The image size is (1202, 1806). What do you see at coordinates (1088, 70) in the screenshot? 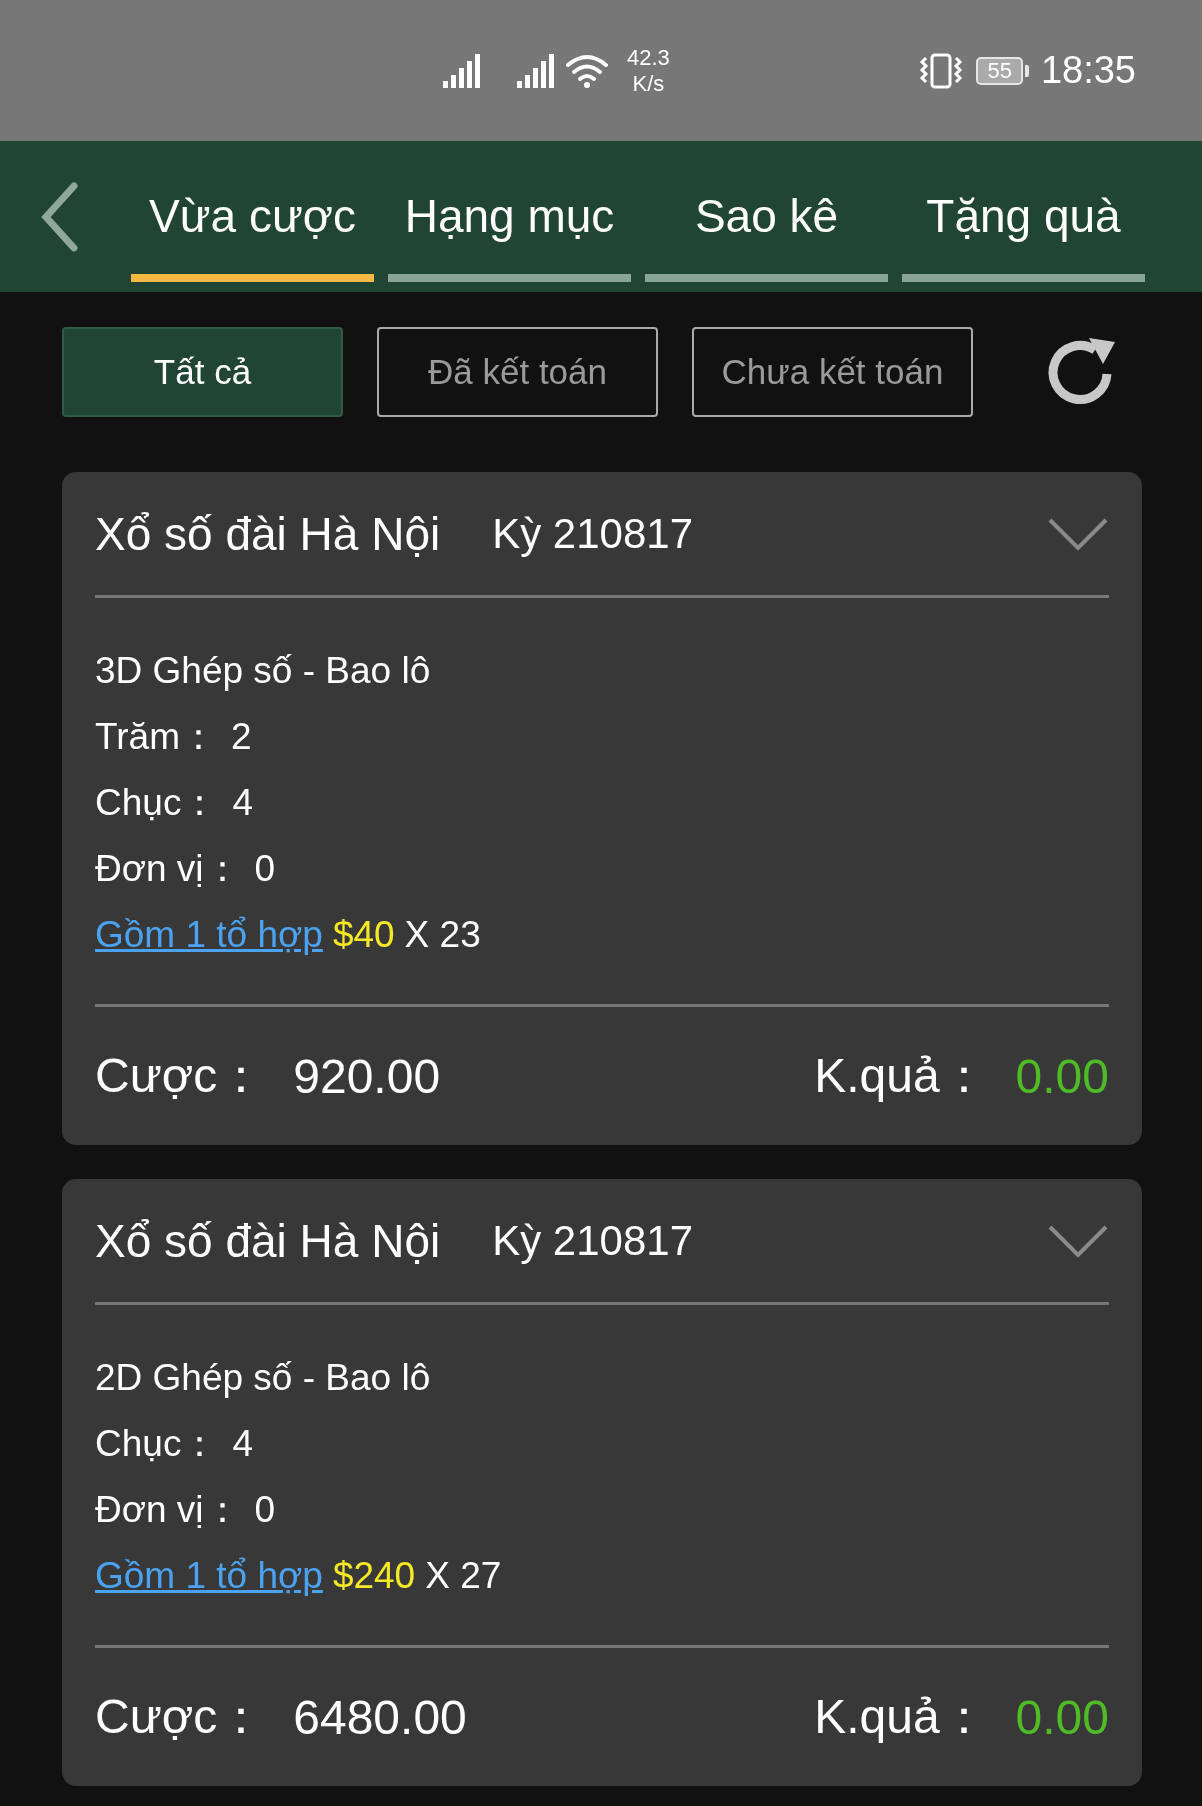
I see `clock-time: 18:35` at bounding box center [1088, 70].